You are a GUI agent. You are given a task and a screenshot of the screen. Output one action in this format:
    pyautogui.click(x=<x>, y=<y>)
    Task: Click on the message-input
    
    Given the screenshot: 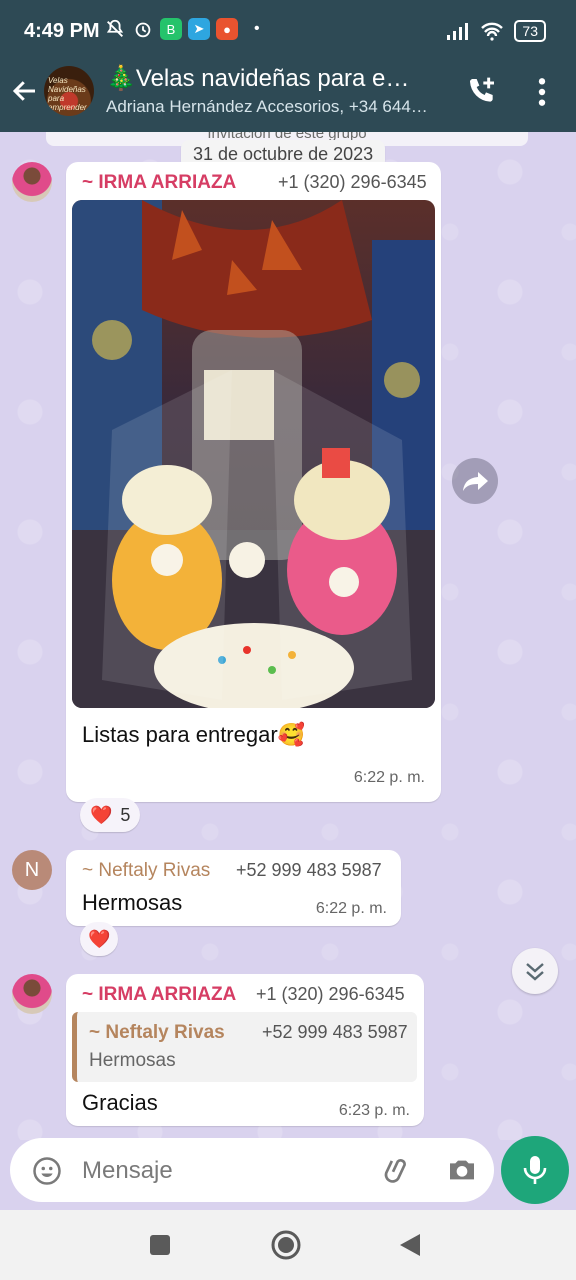 What is the action you would take?
    pyautogui.click(x=232, y=1171)
    